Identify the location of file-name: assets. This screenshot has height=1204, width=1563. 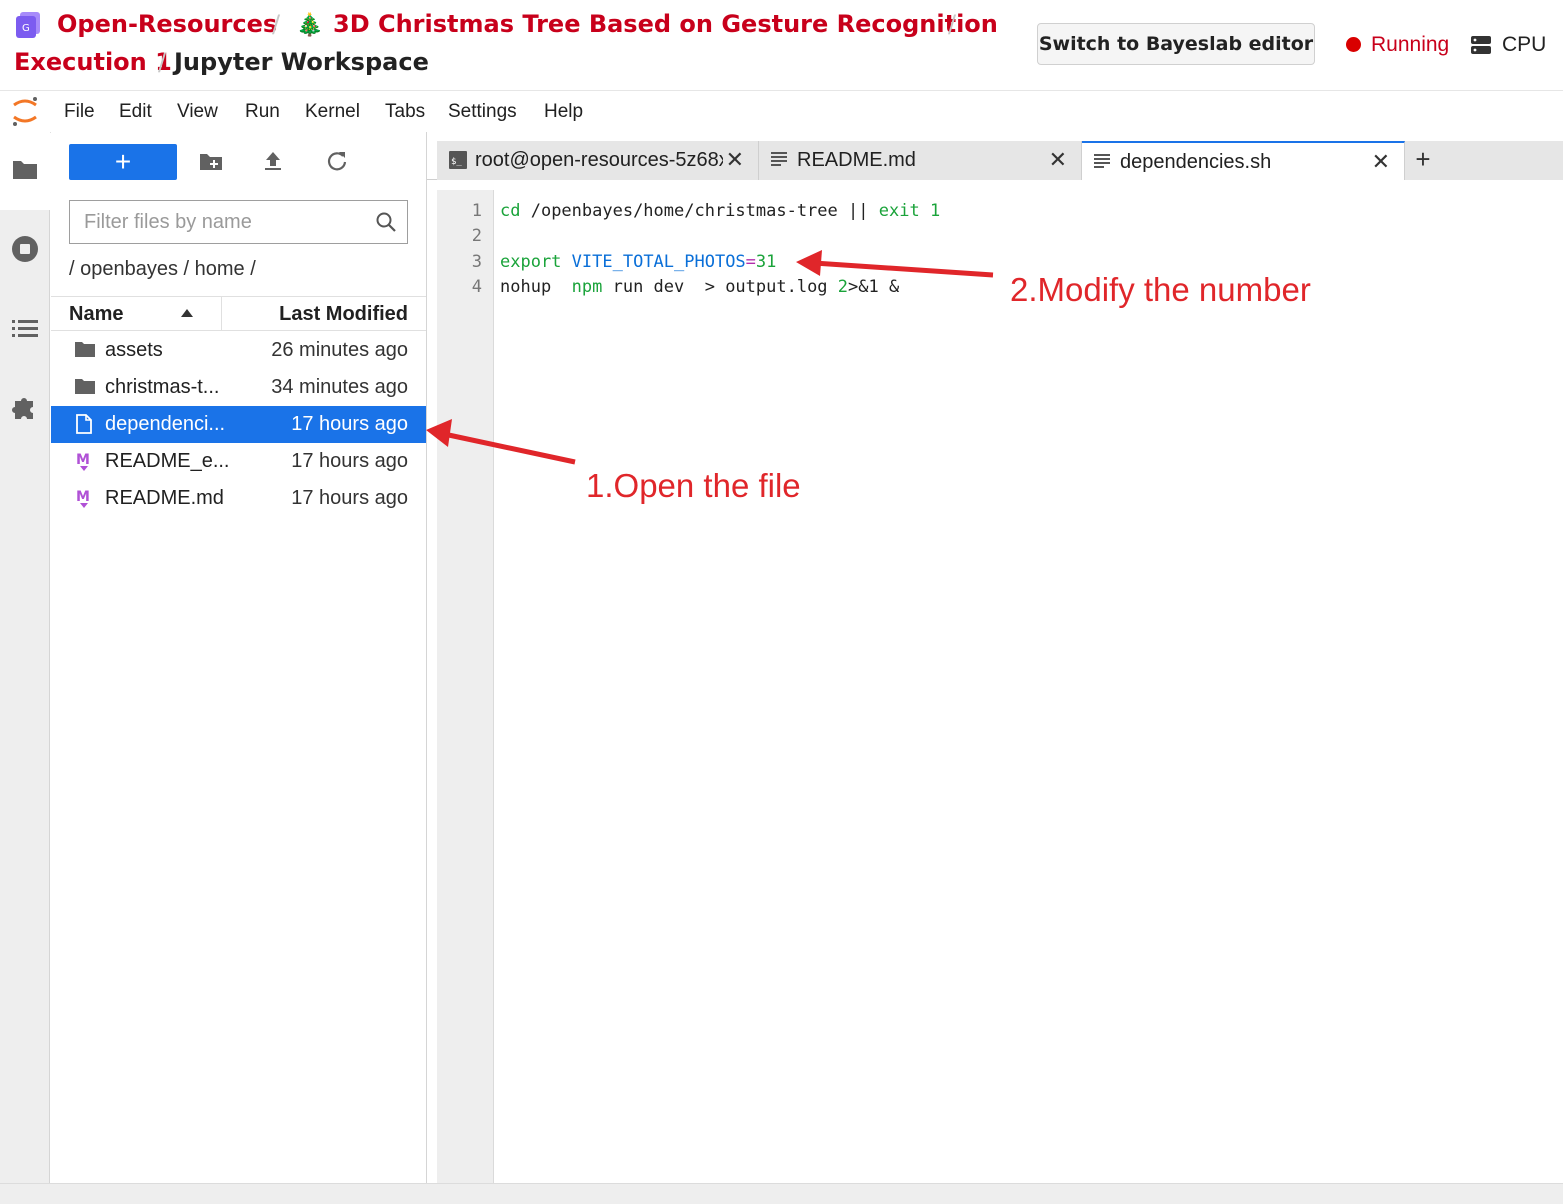
(134, 350).